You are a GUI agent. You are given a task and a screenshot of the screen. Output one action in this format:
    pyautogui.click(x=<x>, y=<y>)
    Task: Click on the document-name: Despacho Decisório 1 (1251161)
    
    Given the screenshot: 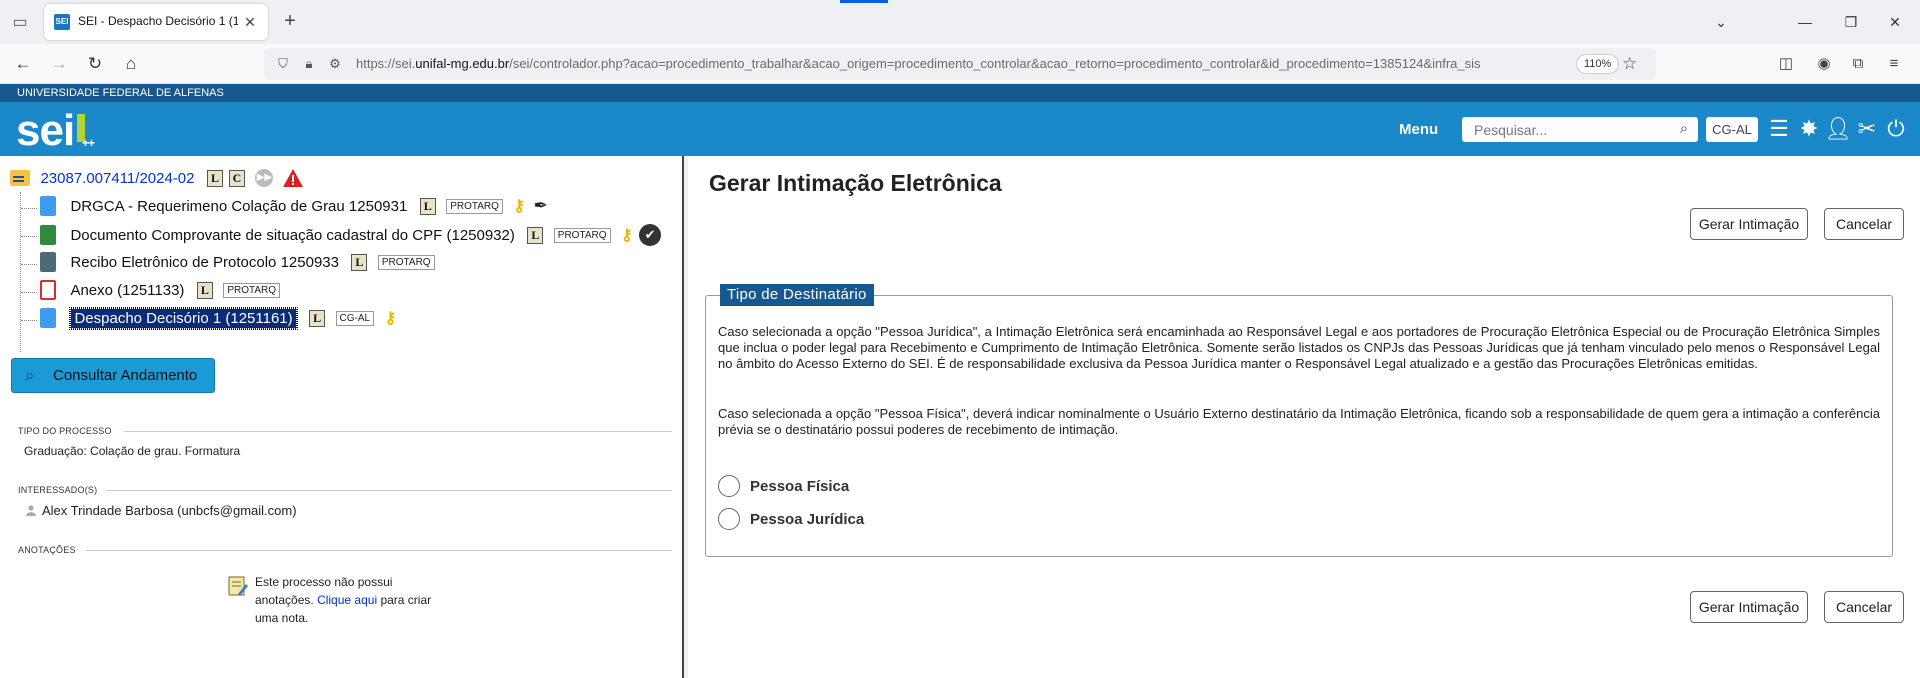 What is the action you would take?
    pyautogui.click(x=183, y=318)
    